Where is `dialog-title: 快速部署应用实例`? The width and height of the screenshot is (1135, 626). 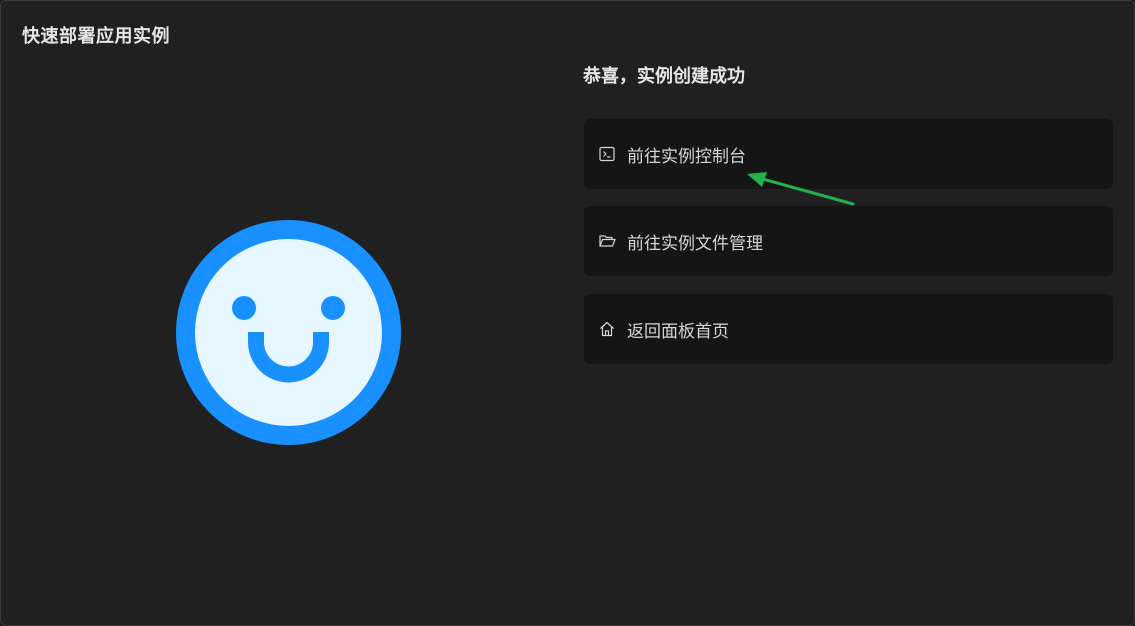
dialog-title: 快速部署应用实例 is located at coordinates (96, 36).